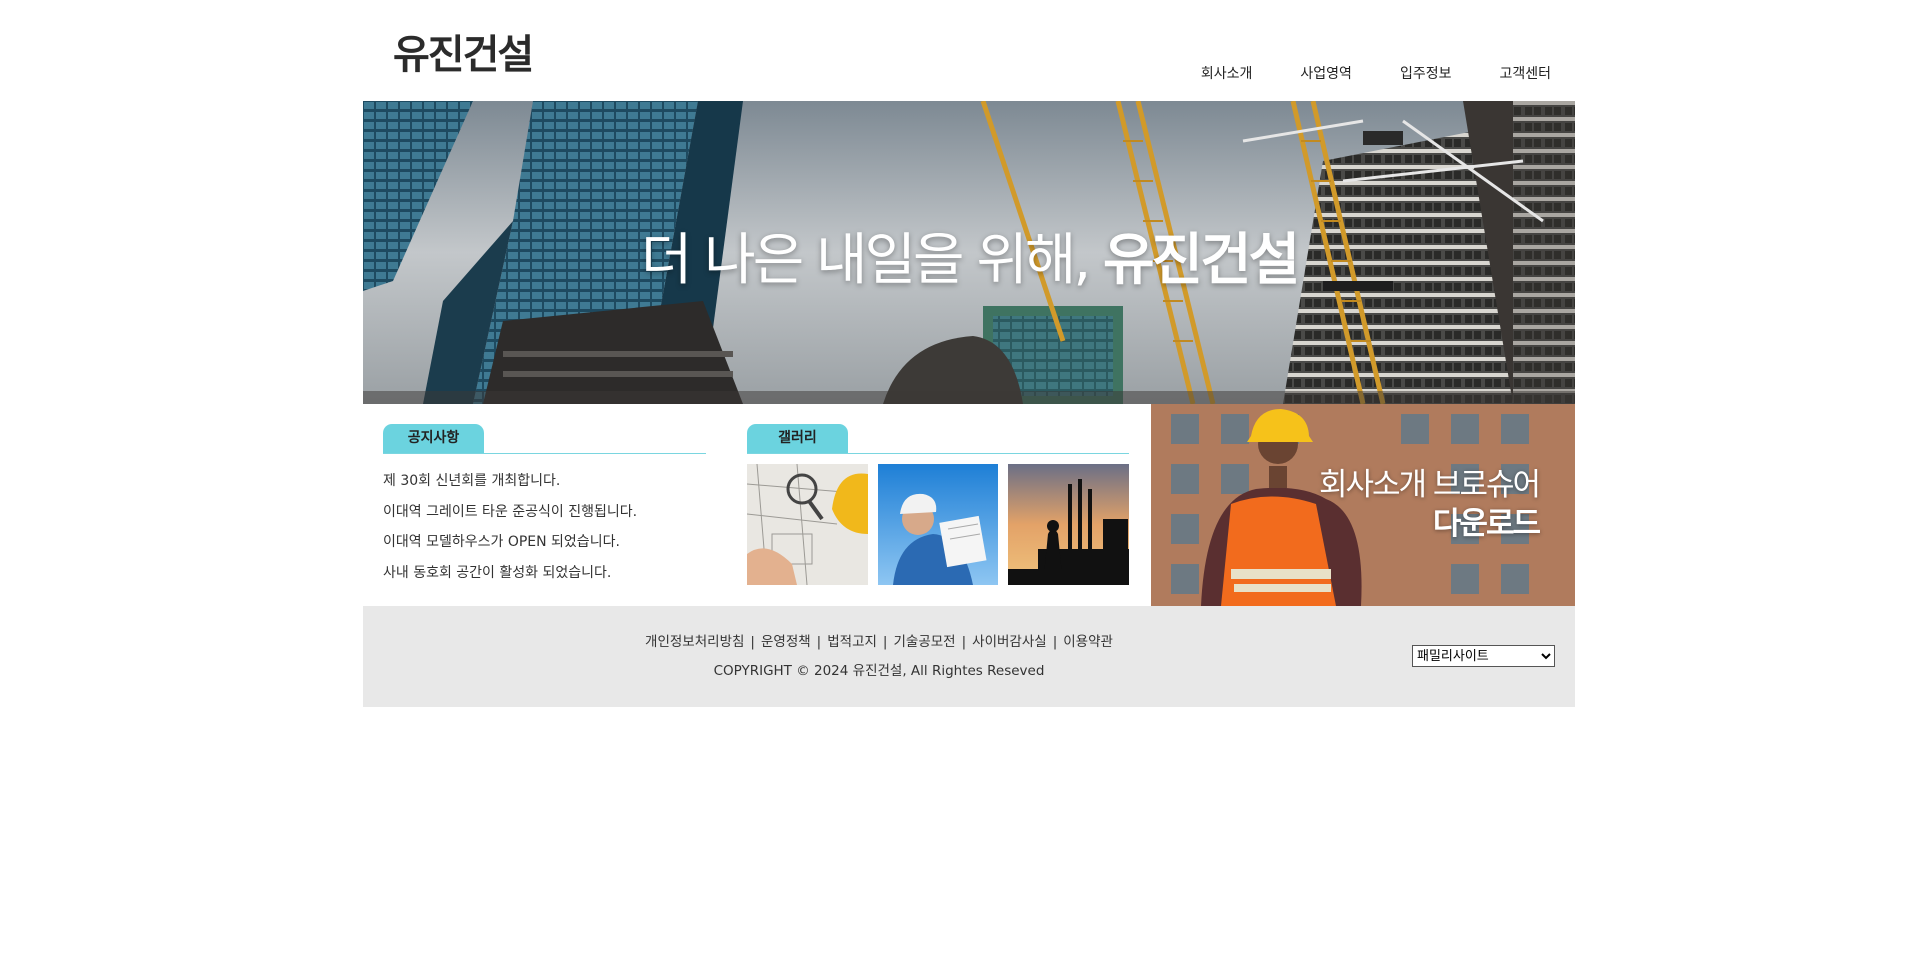  I want to click on hero-title: 더 나은 내일을 위해, 유진건설, so click(969, 255).